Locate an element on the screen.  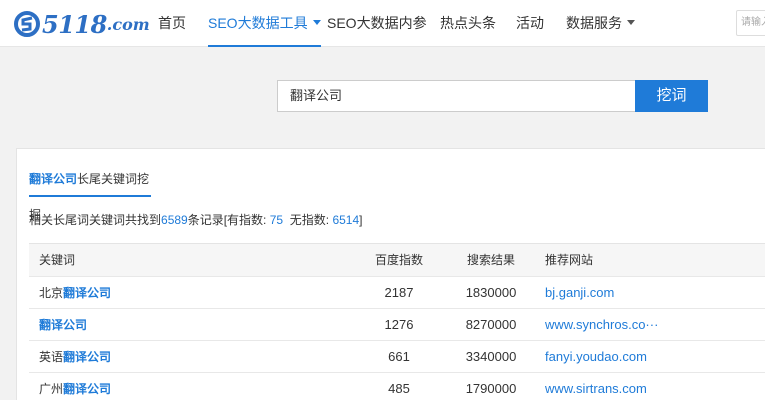
keyword-prefix: 广州 is located at coordinates (51, 389).